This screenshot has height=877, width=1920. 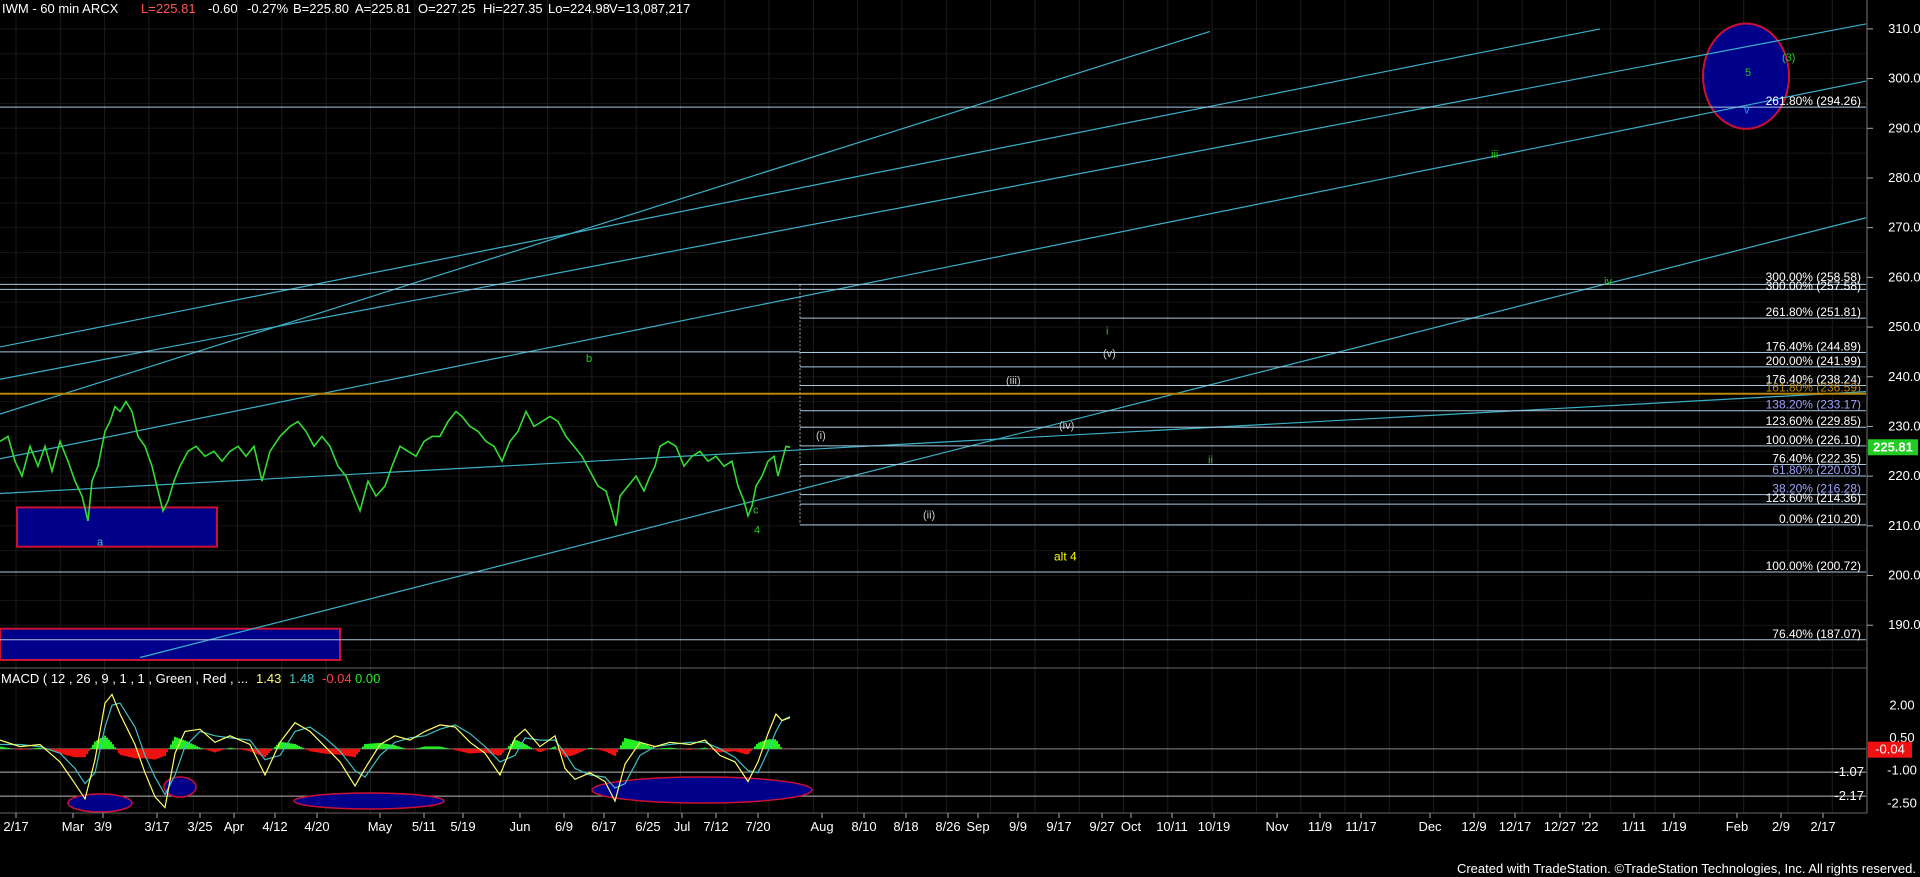 I want to click on wave-label: (iv), so click(x=1066, y=426).